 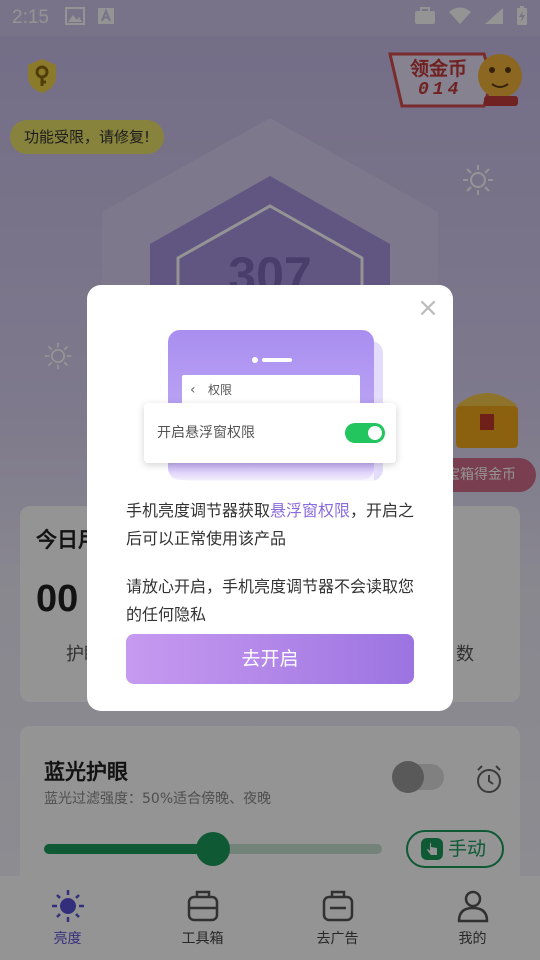 What do you see at coordinates (271, 390) in the screenshot?
I see `illus-permission-bar: ‹ 权限` at bounding box center [271, 390].